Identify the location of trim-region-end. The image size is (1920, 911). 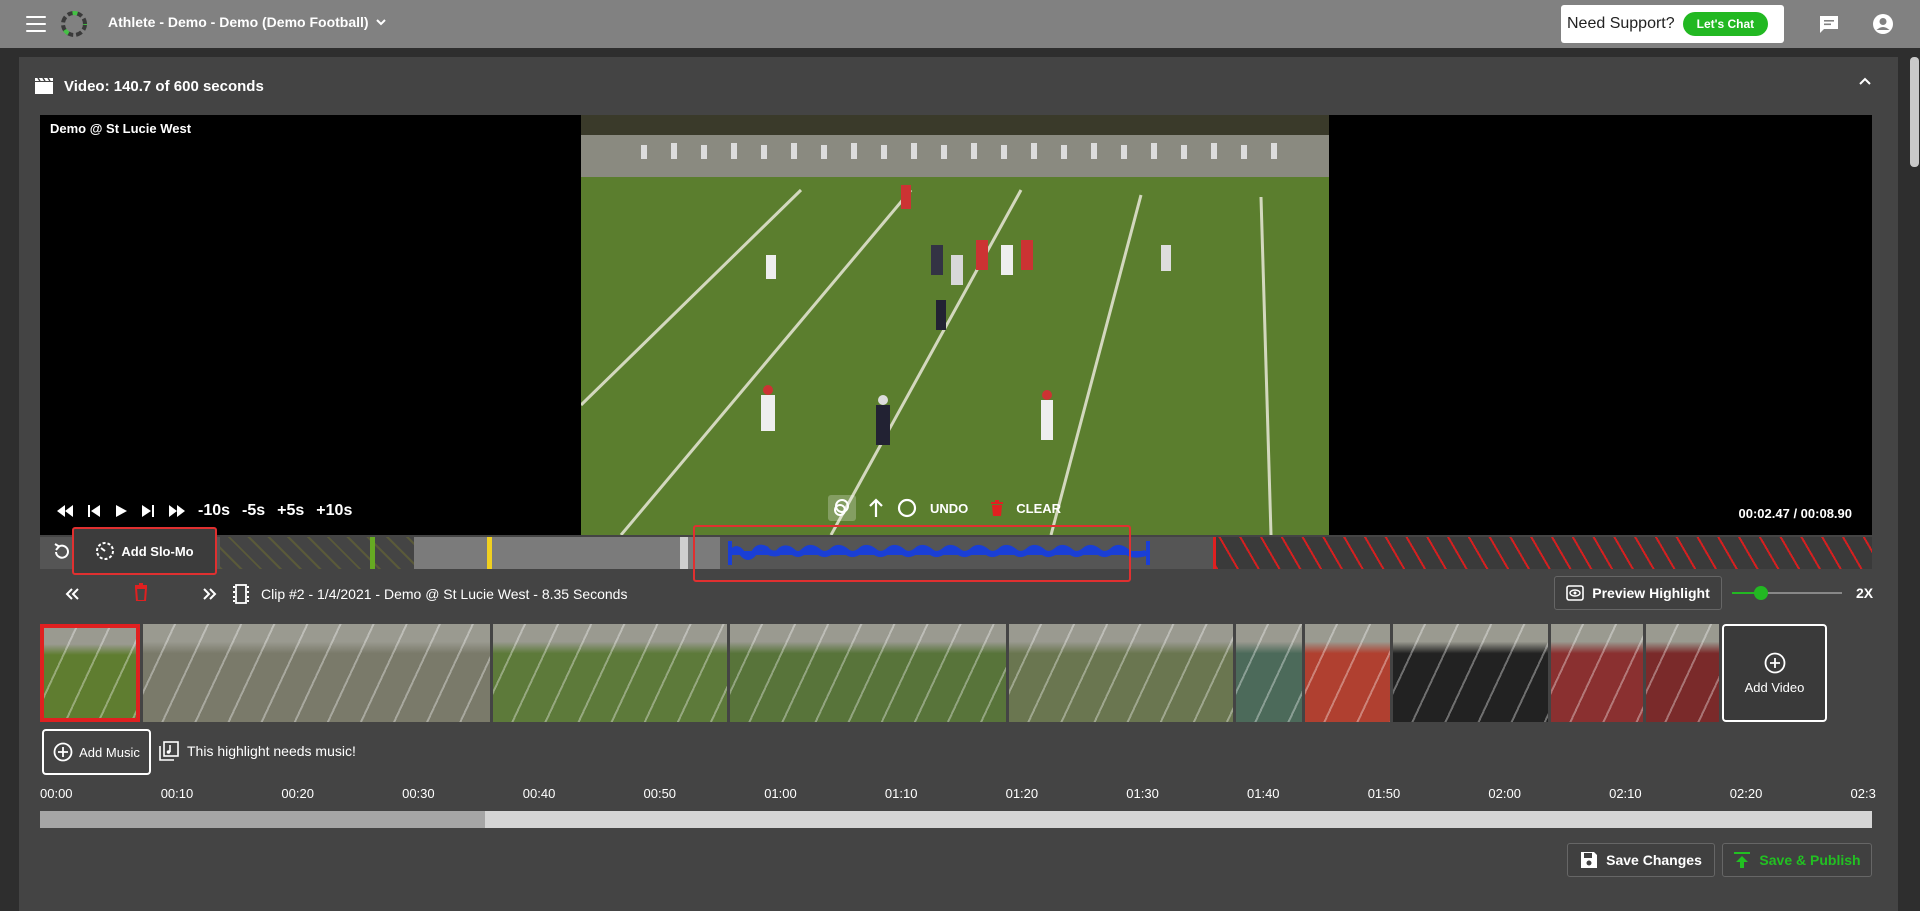
(1544, 553).